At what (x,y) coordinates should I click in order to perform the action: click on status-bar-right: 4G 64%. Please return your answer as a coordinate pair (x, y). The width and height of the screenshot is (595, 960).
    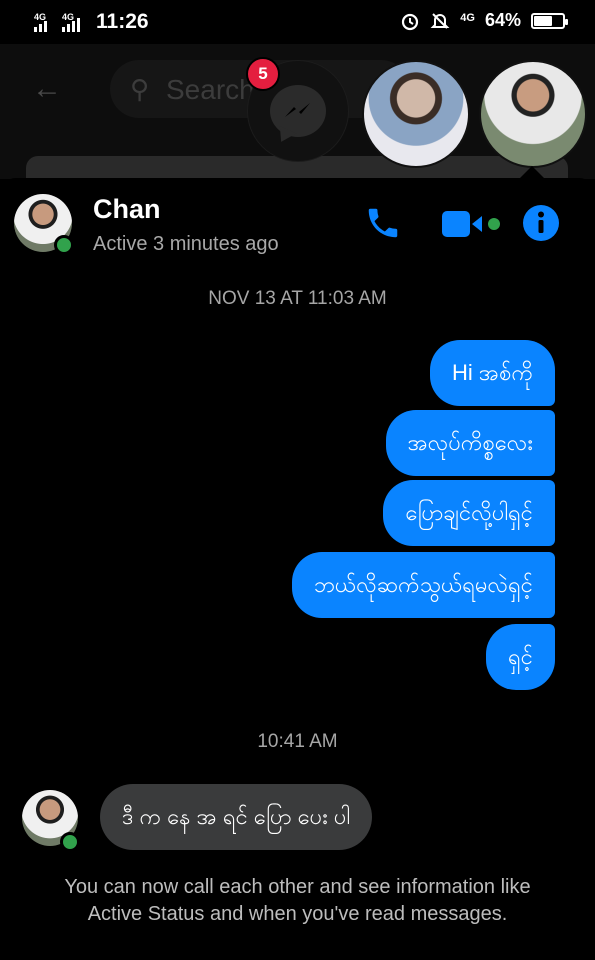
    Looking at the image, I should click on (484, 20).